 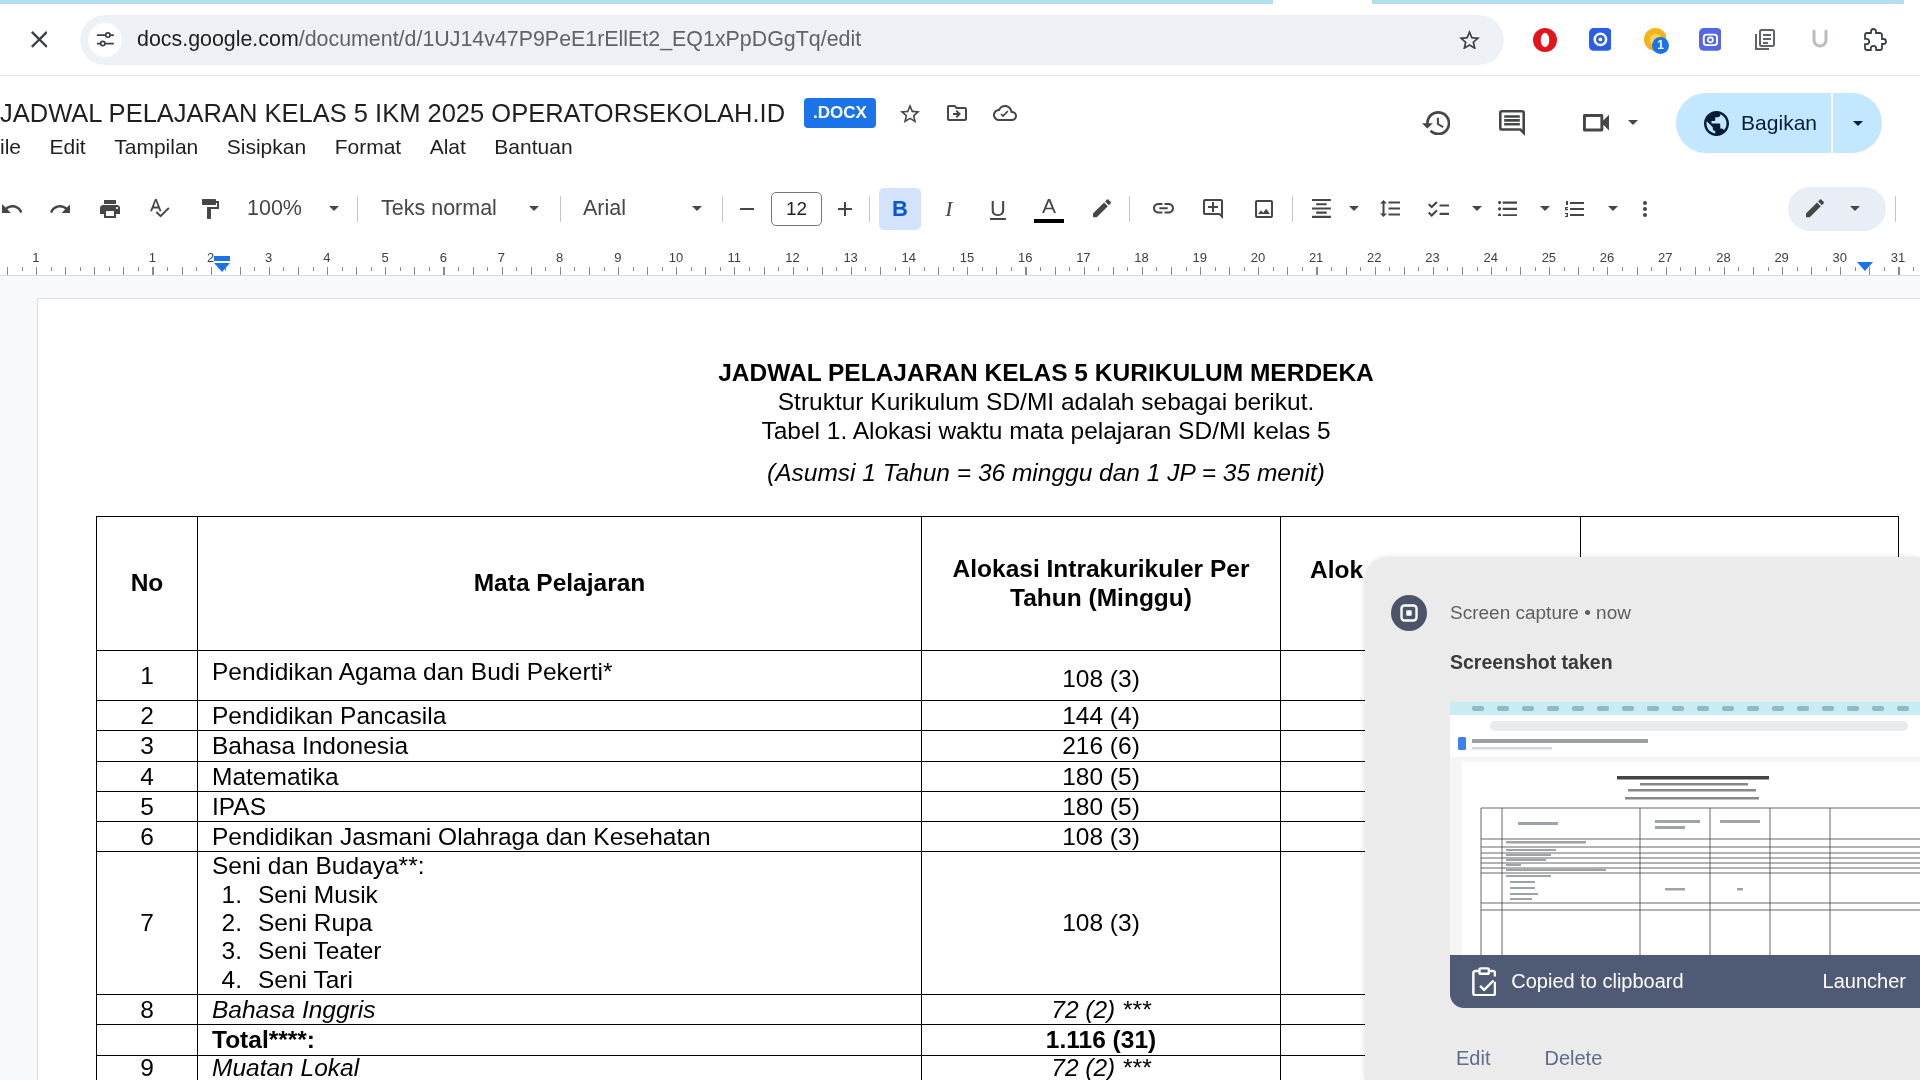 I want to click on ruler-number: 14, so click(x=909, y=257).